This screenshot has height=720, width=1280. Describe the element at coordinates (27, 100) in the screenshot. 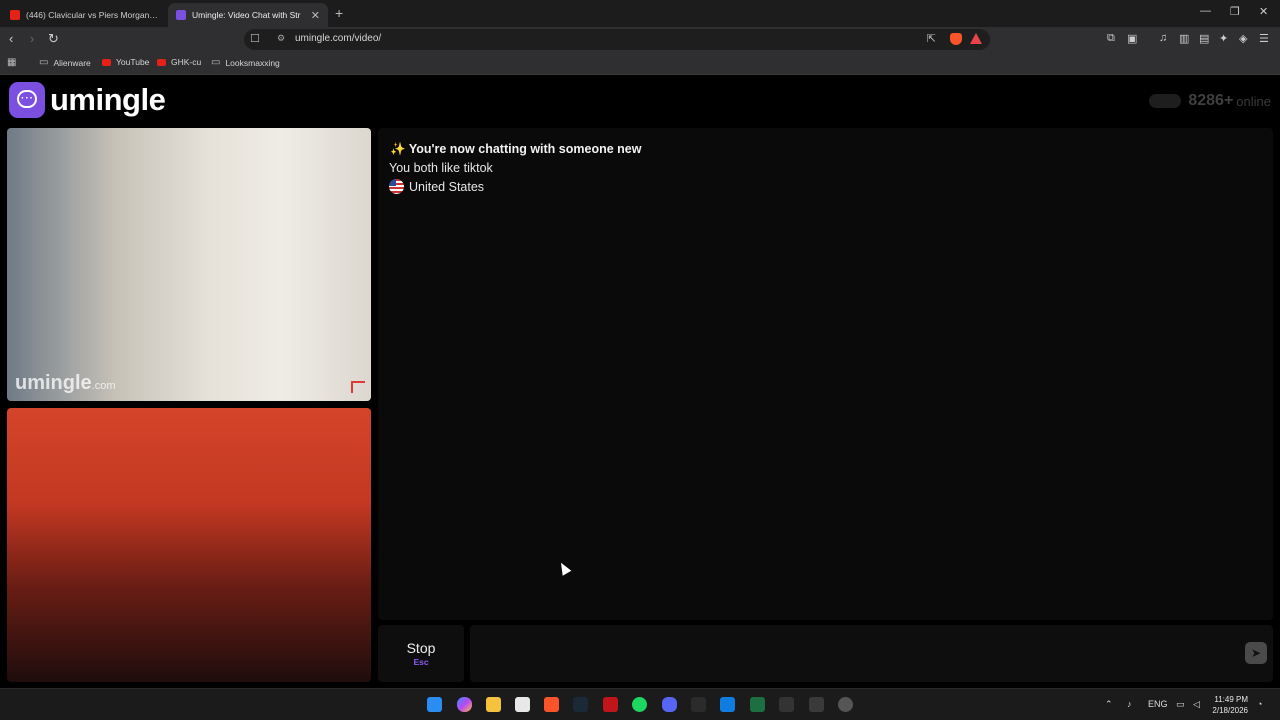

I see `chat-bubble-logo-icon: ···` at that location.